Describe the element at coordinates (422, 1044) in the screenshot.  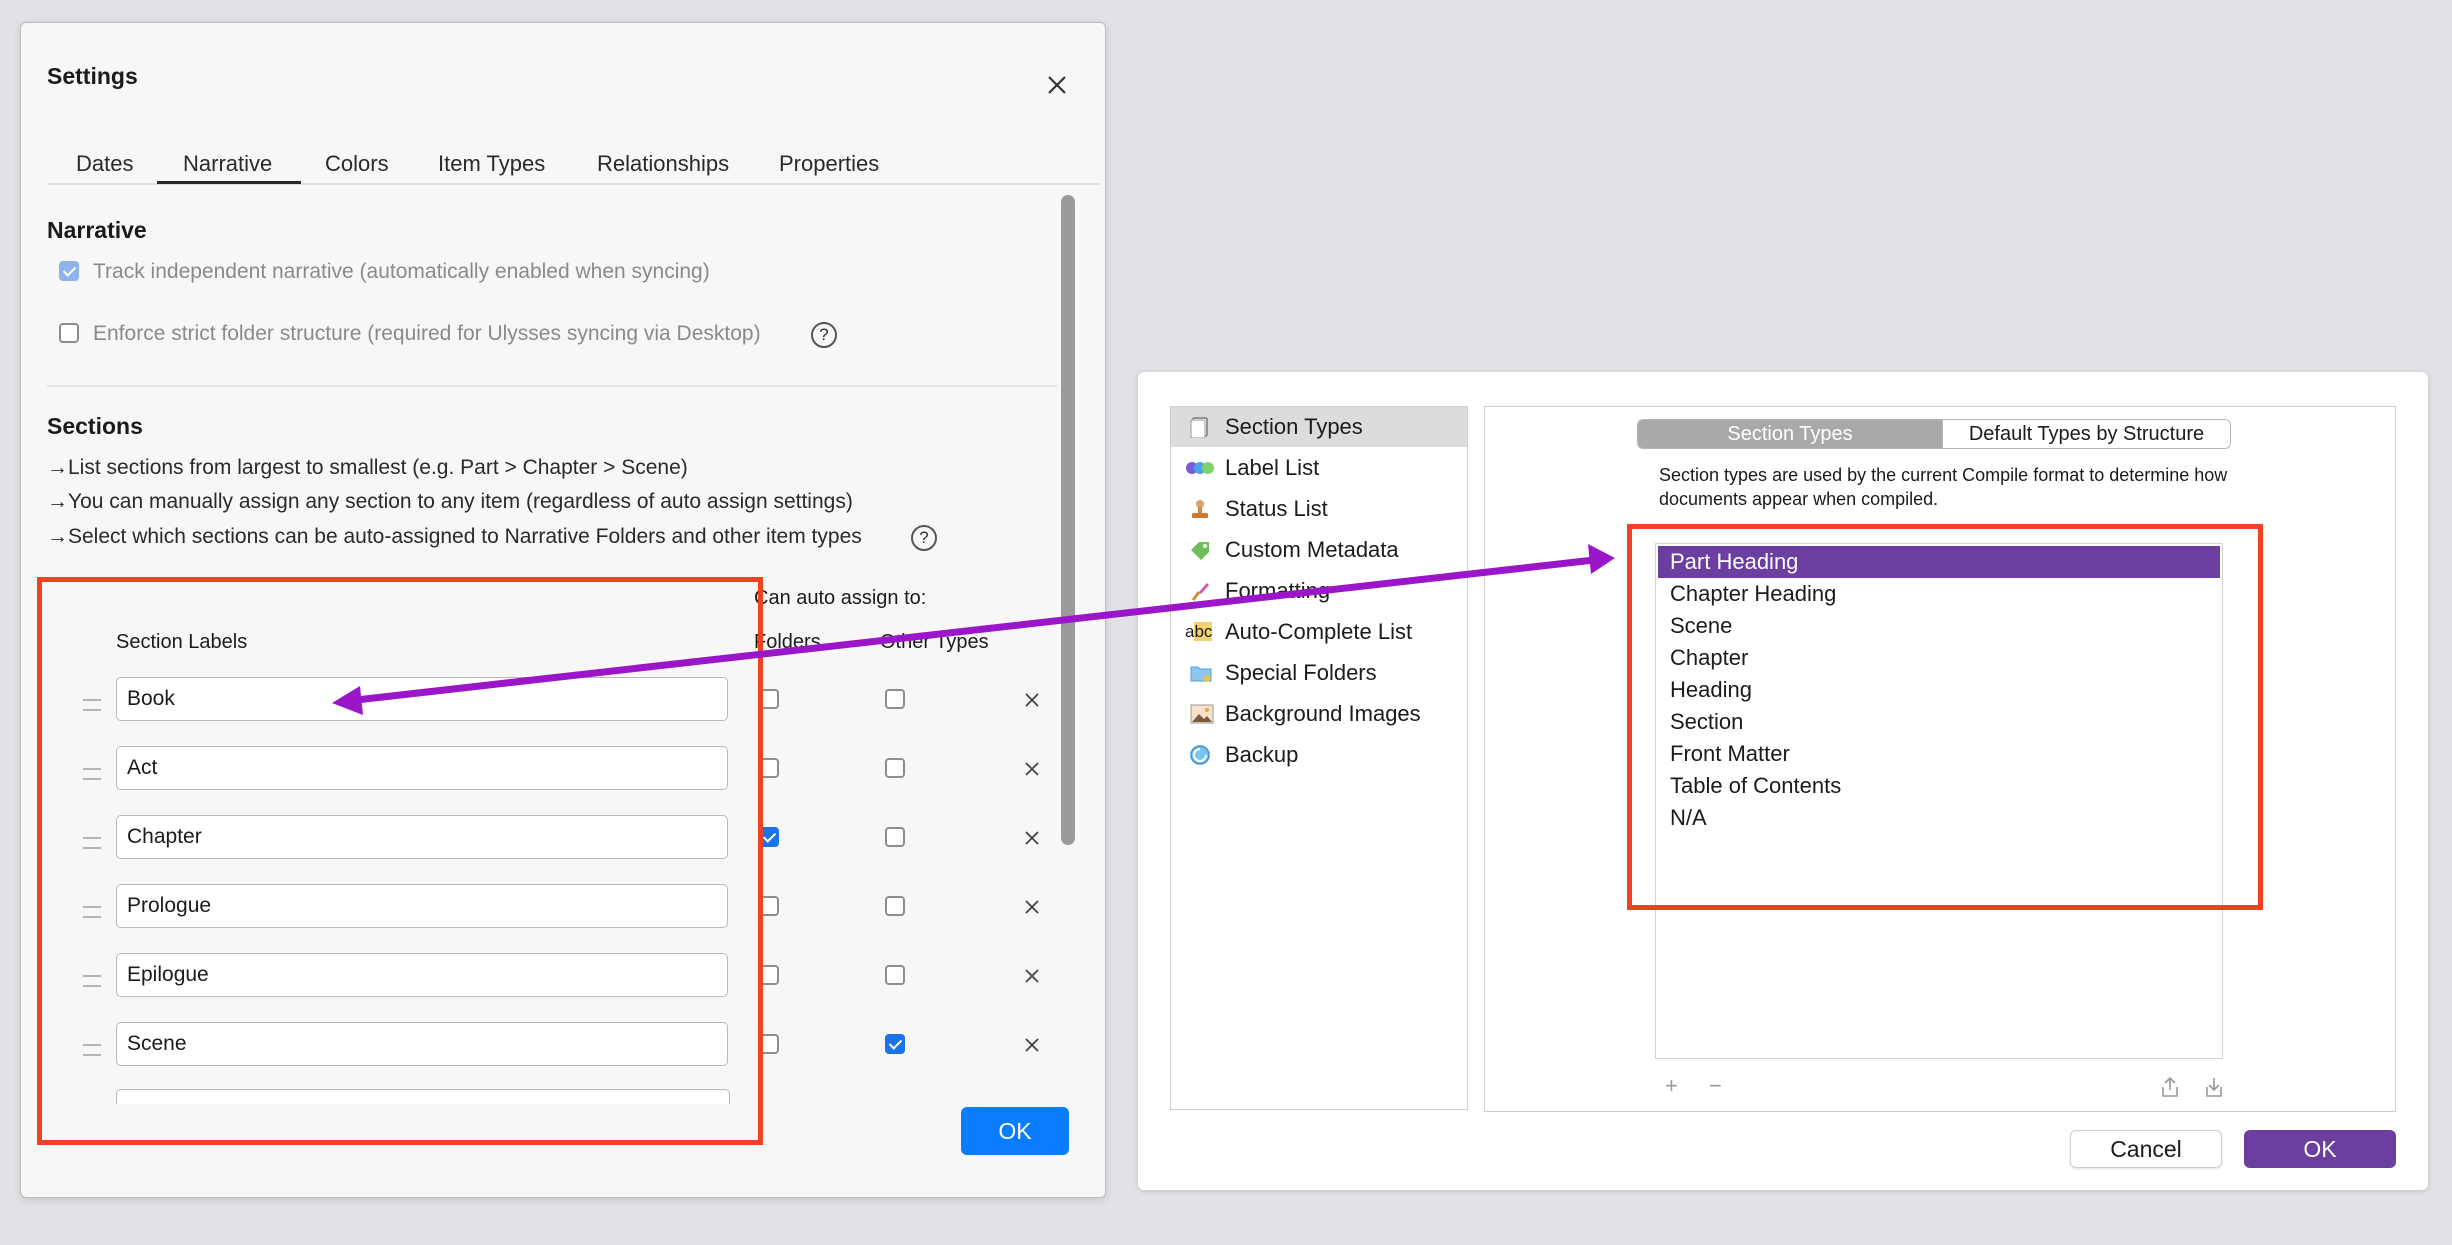
I see `section-label-field: Scene` at that location.